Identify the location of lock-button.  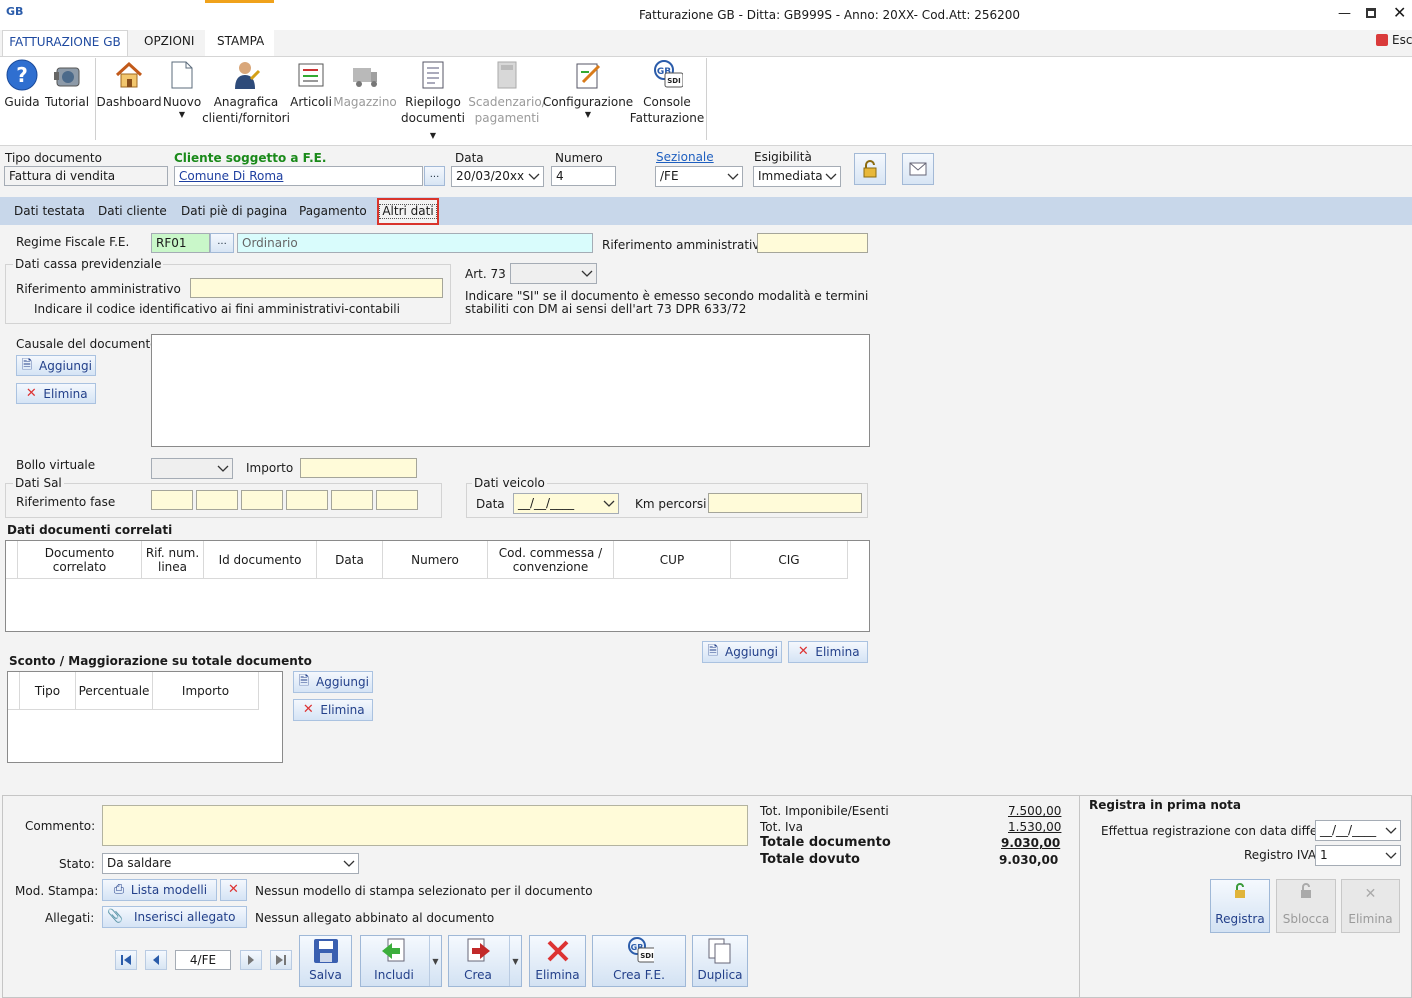
(870, 169).